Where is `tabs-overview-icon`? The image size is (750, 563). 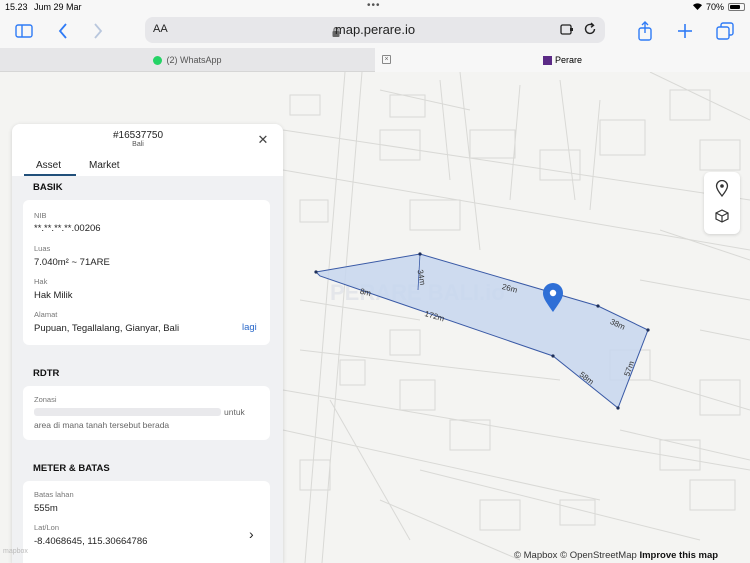
tabs-overview-icon is located at coordinates (725, 31).